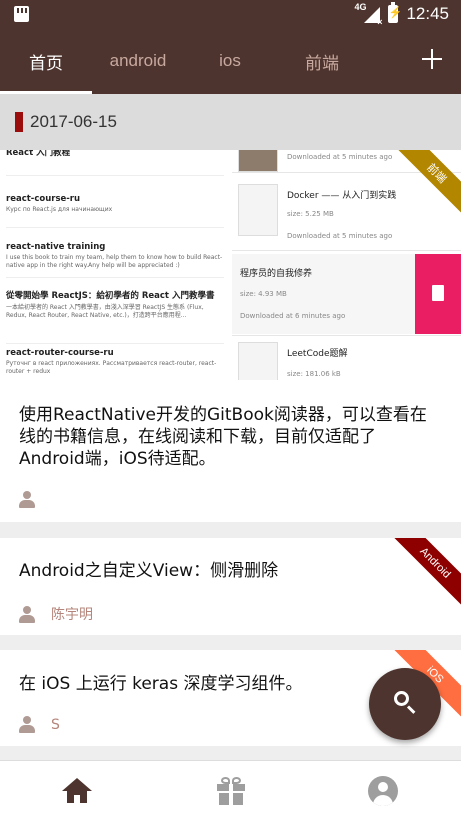 The image size is (461, 820). What do you see at coordinates (39, 724) in the screenshot?
I see `article-author: S` at bounding box center [39, 724].